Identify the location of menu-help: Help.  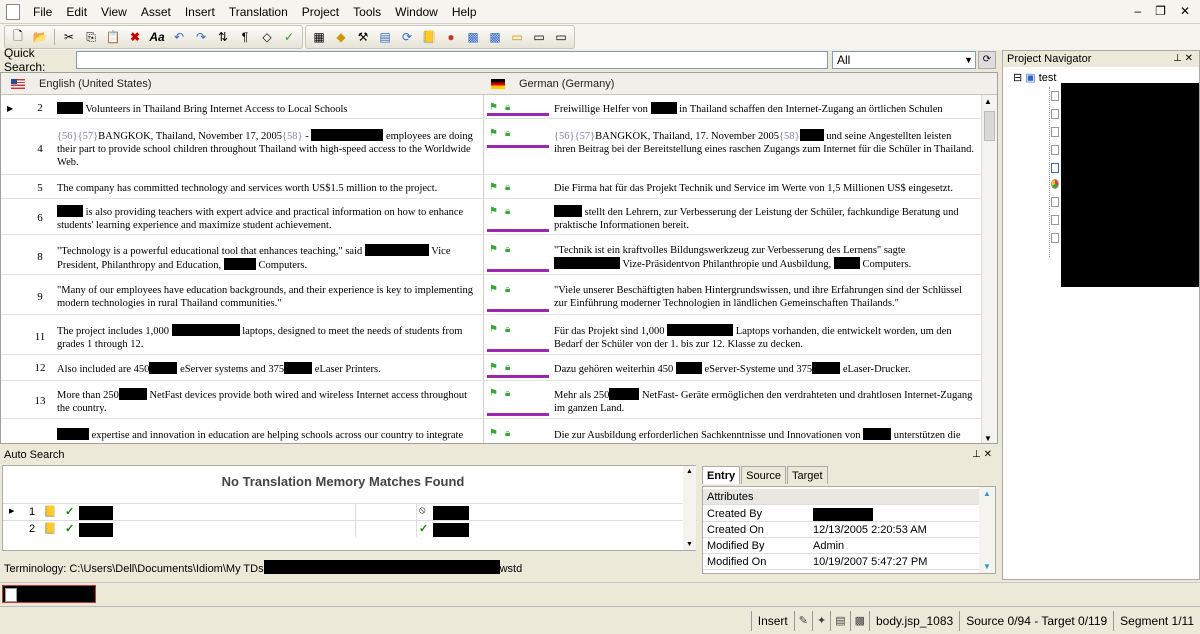
(464, 12).